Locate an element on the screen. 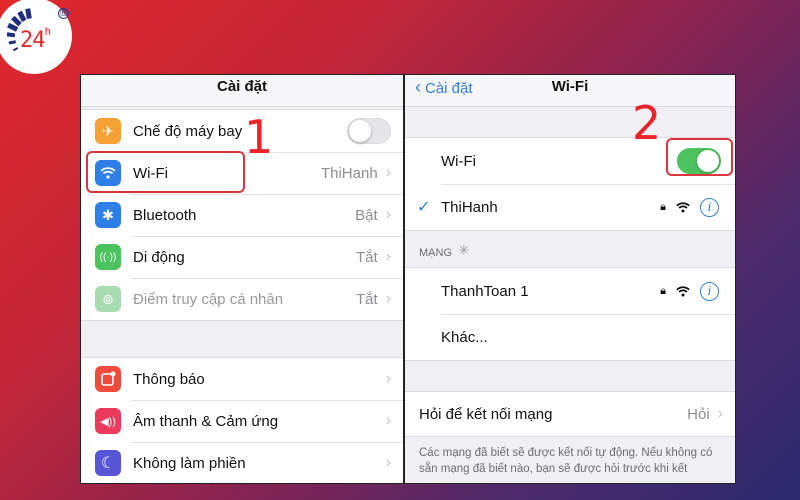 The height and width of the screenshot is (500, 800). page-title: Wi-Fi is located at coordinates (570, 86).